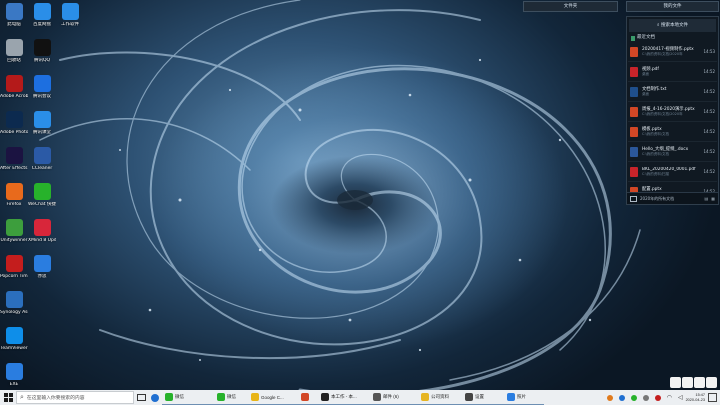  I want to click on desktop-icon: 腾讯会议, so click(42, 87).